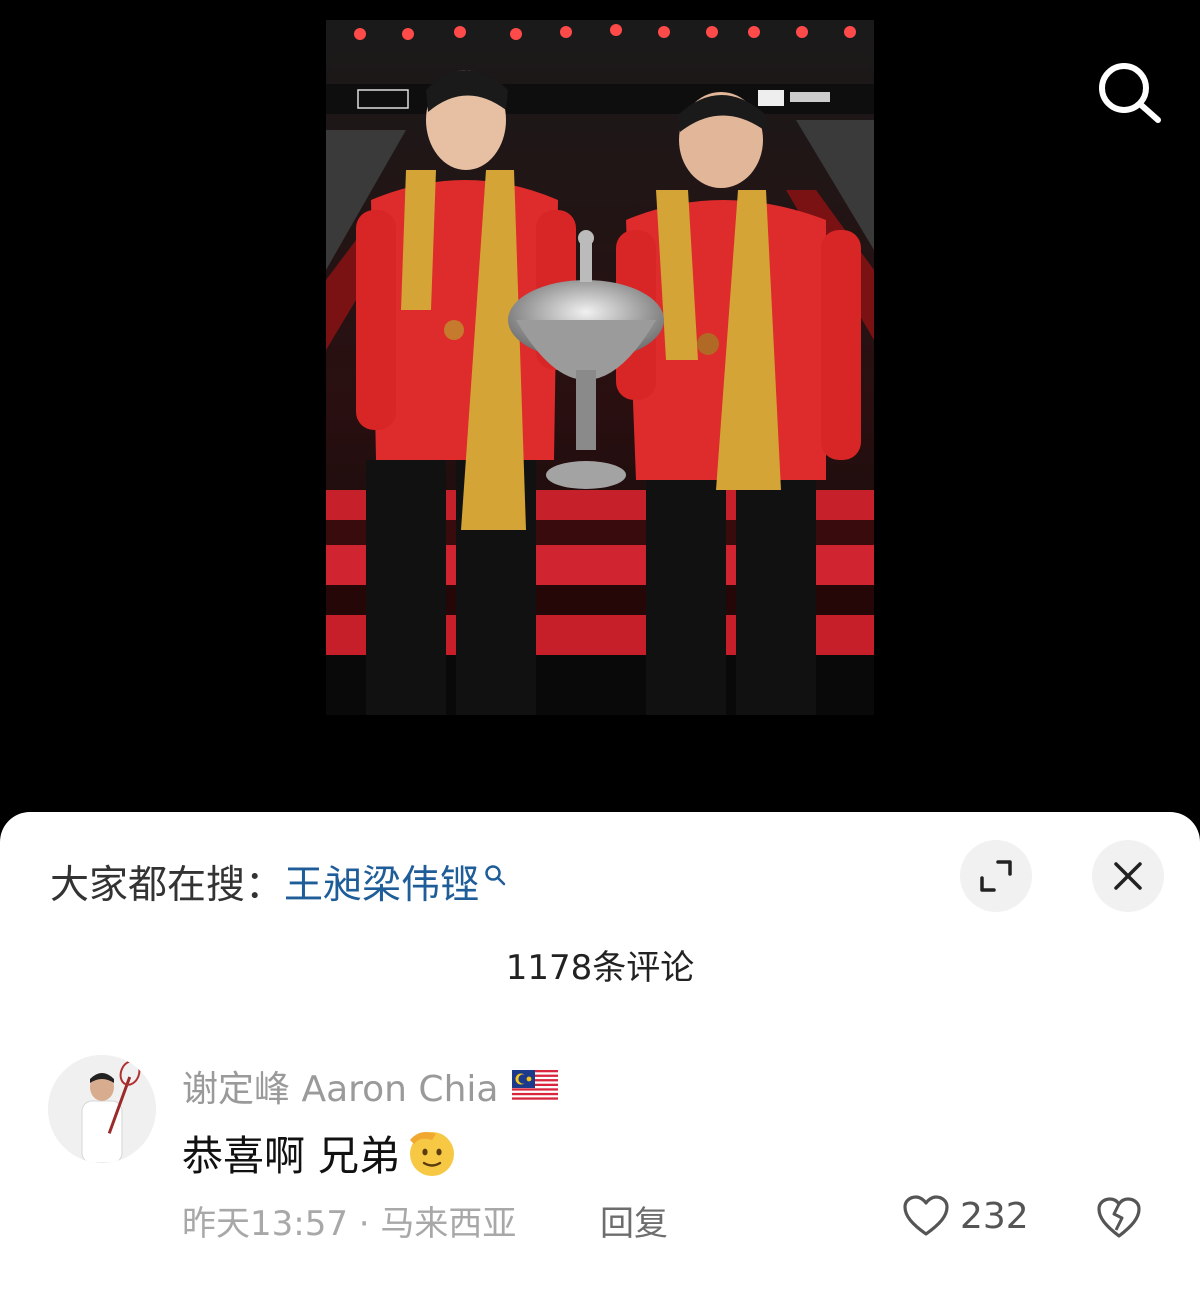 This screenshot has height=1290, width=1200. What do you see at coordinates (926, 1215) in the screenshot?
I see `heart-icon` at bounding box center [926, 1215].